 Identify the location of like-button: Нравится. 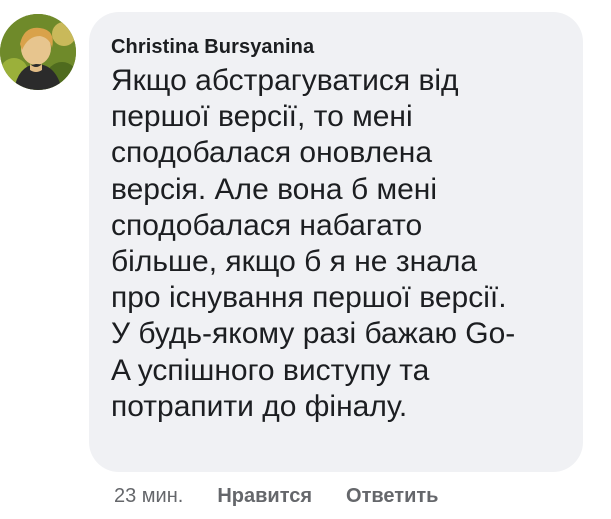
(264, 496).